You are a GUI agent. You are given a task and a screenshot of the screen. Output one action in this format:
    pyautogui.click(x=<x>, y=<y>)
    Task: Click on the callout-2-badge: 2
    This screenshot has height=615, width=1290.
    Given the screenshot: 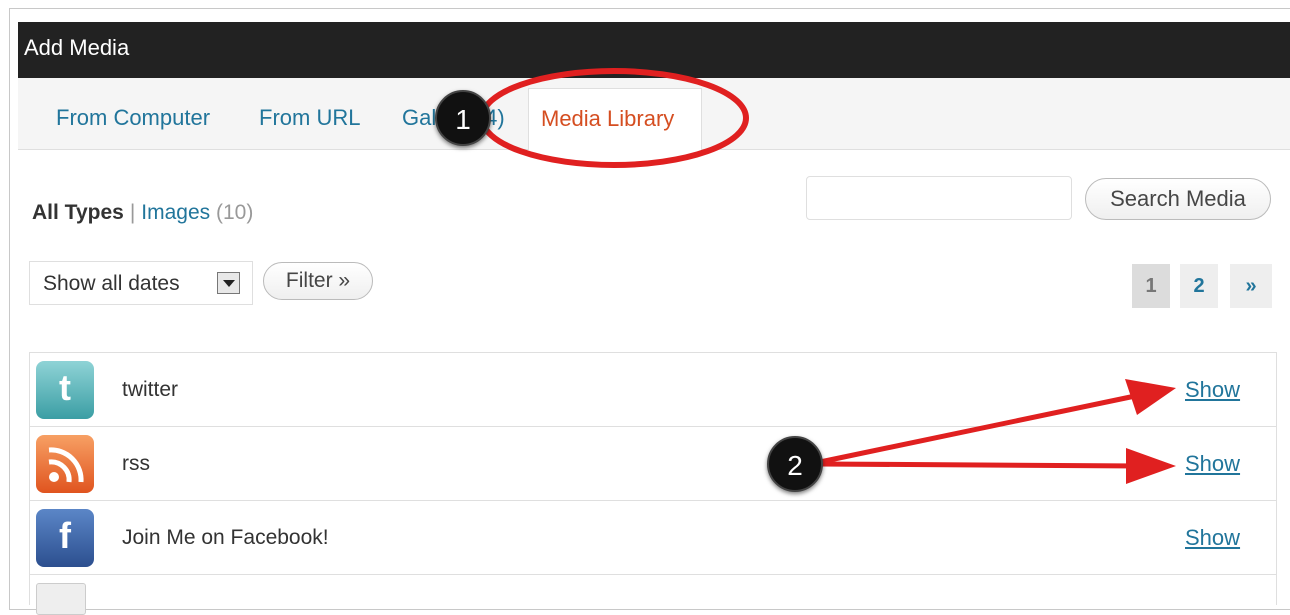 What is the action you would take?
    pyautogui.click(x=795, y=464)
    